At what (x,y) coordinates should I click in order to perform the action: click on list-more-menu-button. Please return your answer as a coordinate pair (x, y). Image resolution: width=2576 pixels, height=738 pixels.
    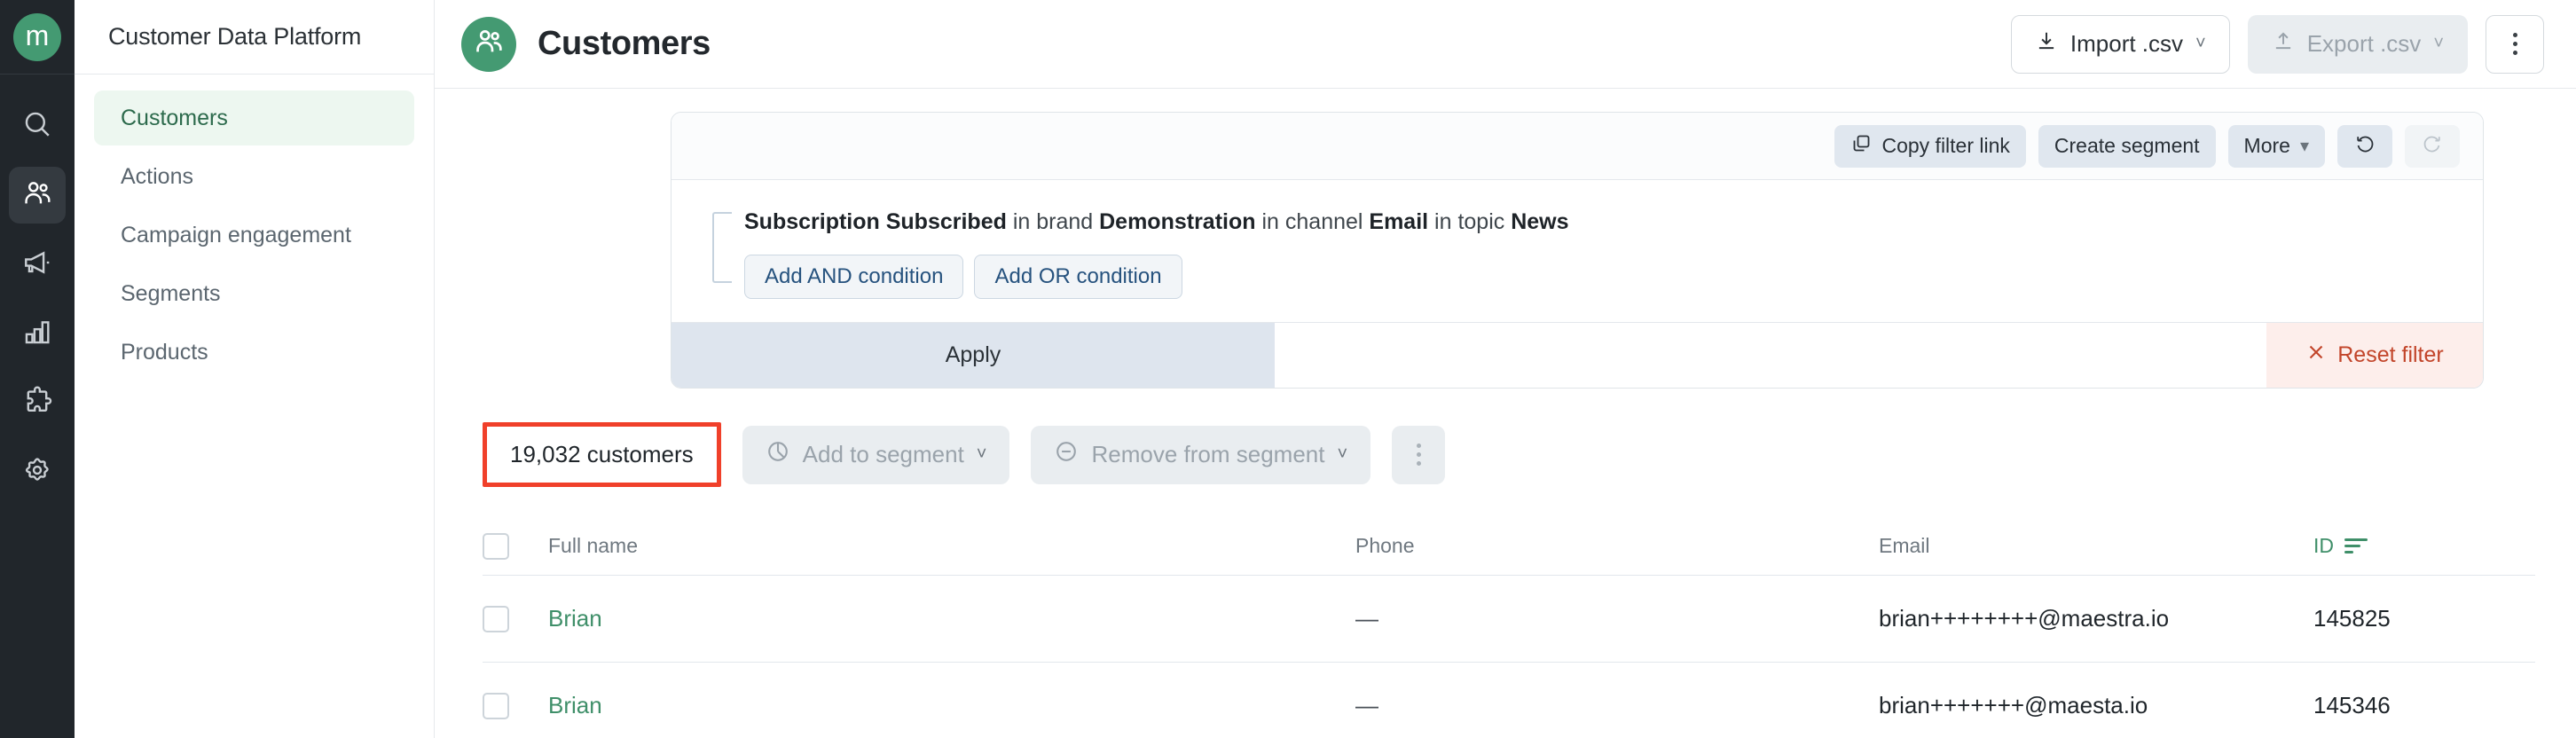
    Looking at the image, I should click on (1419, 454).